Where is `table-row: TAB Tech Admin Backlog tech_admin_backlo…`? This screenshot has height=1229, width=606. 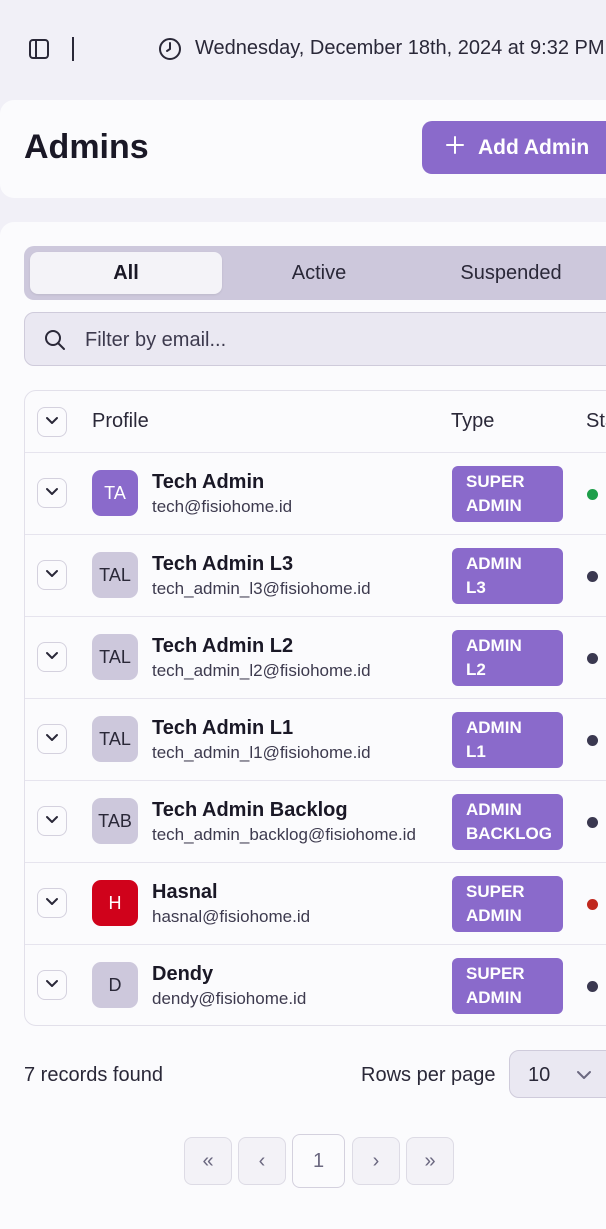 table-row: TAB Tech Admin Backlog tech_admin_backlo… is located at coordinates (315, 821).